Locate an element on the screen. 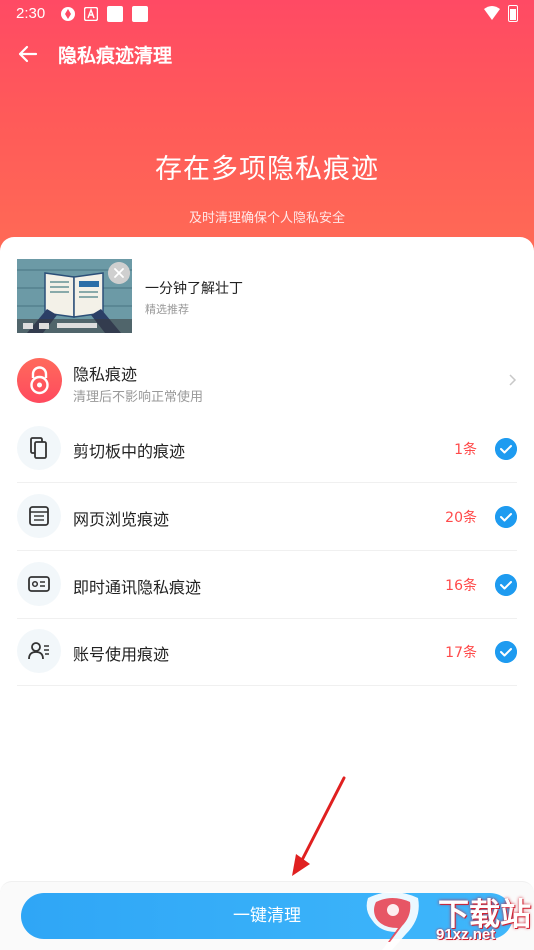 This screenshot has height=950, width=534. wifi-icon is located at coordinates (492, 13).